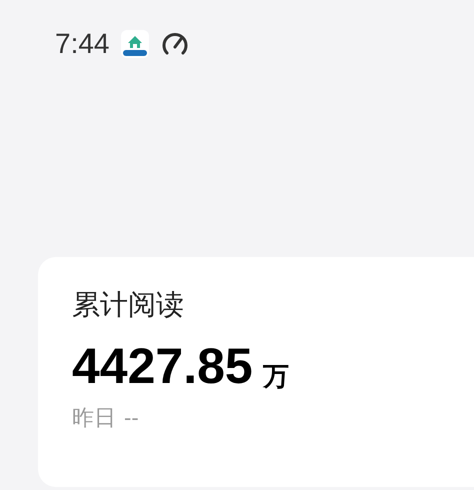 Image resolution: width=474 pixels, height=490 pixels. Describe the element at coordinates (94, 418) in the screenshot. I see `yesterday-label: 昨日` at that location.